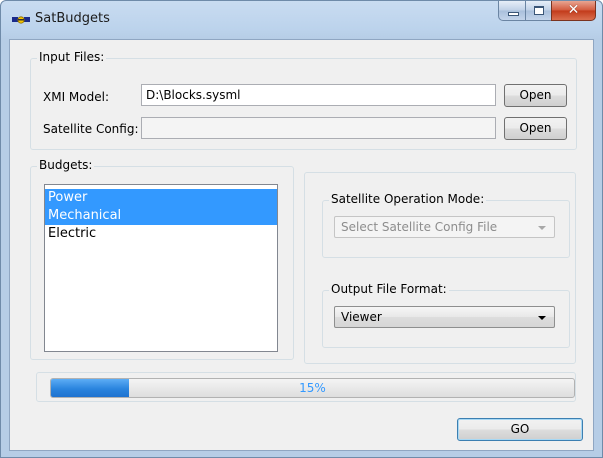 The image size is (603, 458). I want to click on list-item-power: Power, so click(161, 198).